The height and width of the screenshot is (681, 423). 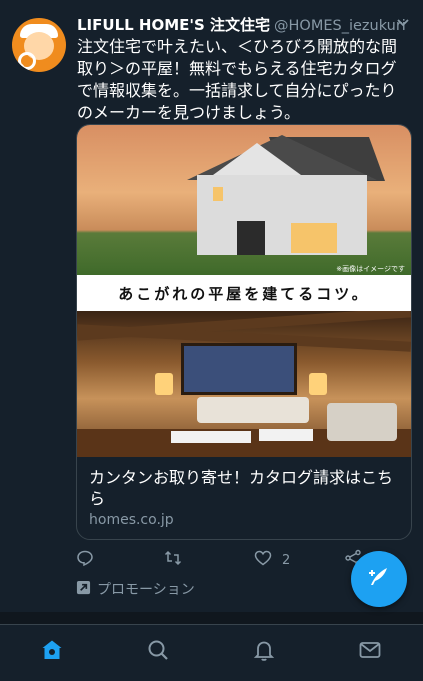 I want to click on image-caption: ※画像はイメージです, so click(x=370, y=269).